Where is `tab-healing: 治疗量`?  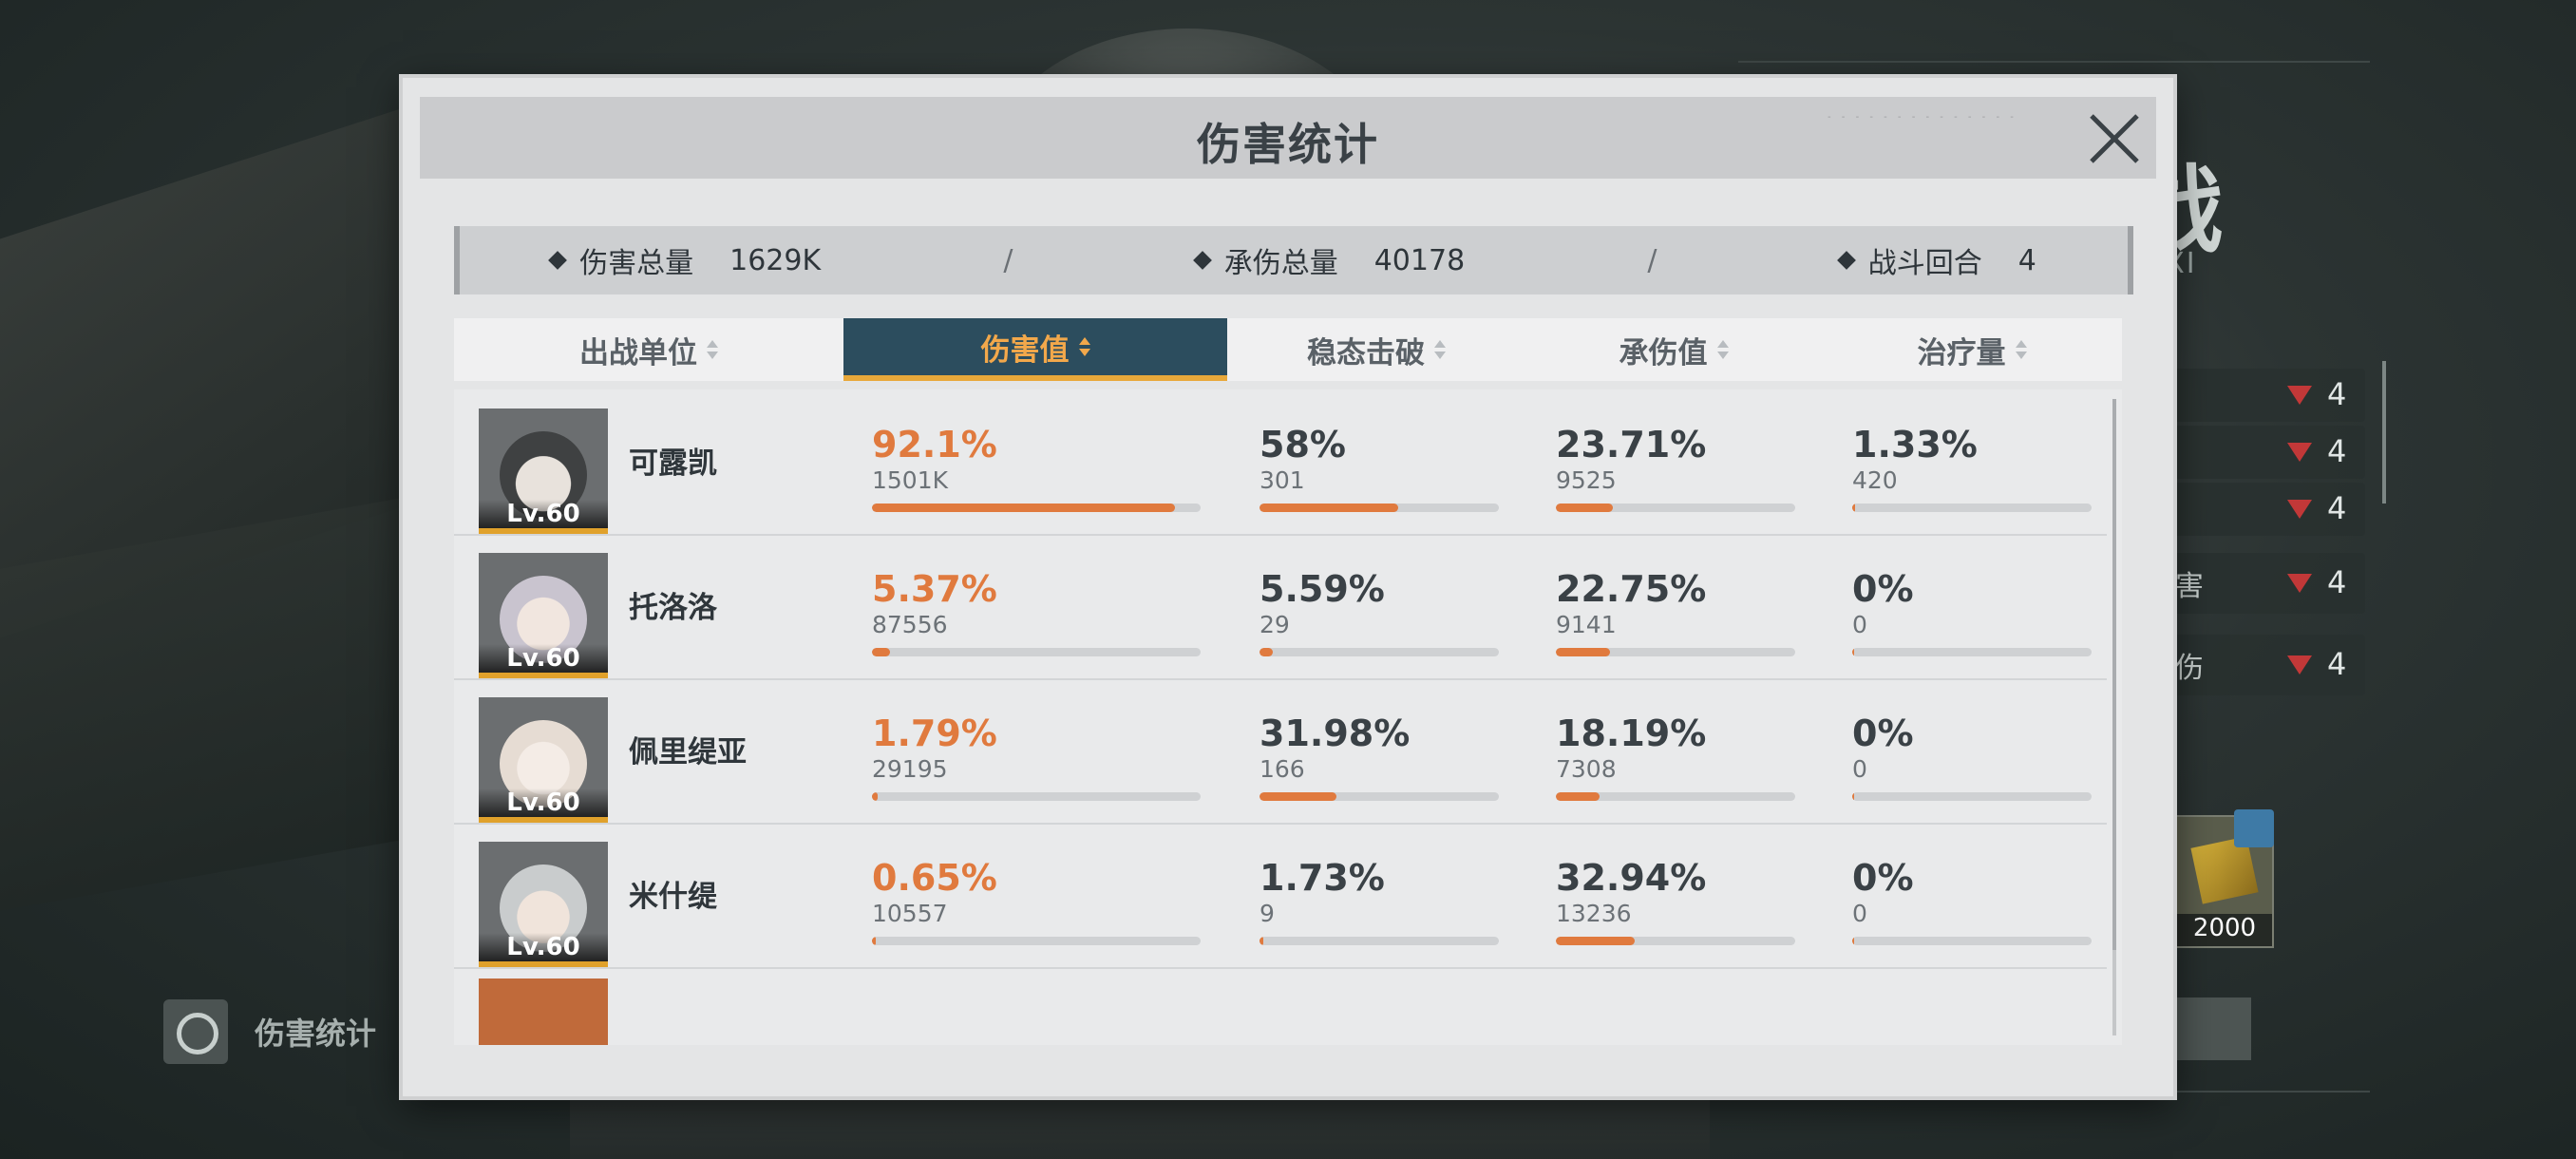
tab-healing: 治疗量 is located at coordinates (1972, 349).